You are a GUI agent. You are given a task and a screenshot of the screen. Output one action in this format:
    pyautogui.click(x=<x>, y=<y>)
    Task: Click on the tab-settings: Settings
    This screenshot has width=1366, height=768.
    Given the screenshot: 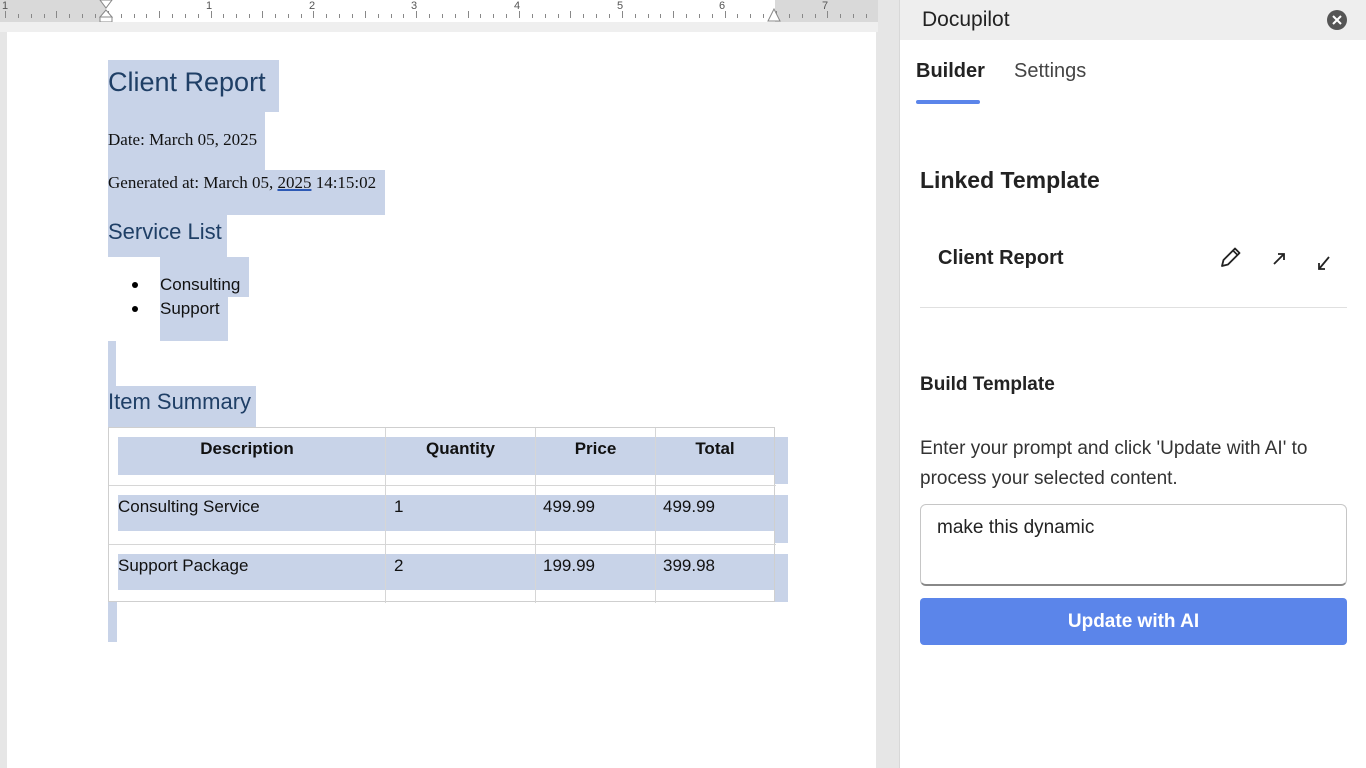 What is the action you would take?
    pyautogui.click(x=1050, y=71)
    